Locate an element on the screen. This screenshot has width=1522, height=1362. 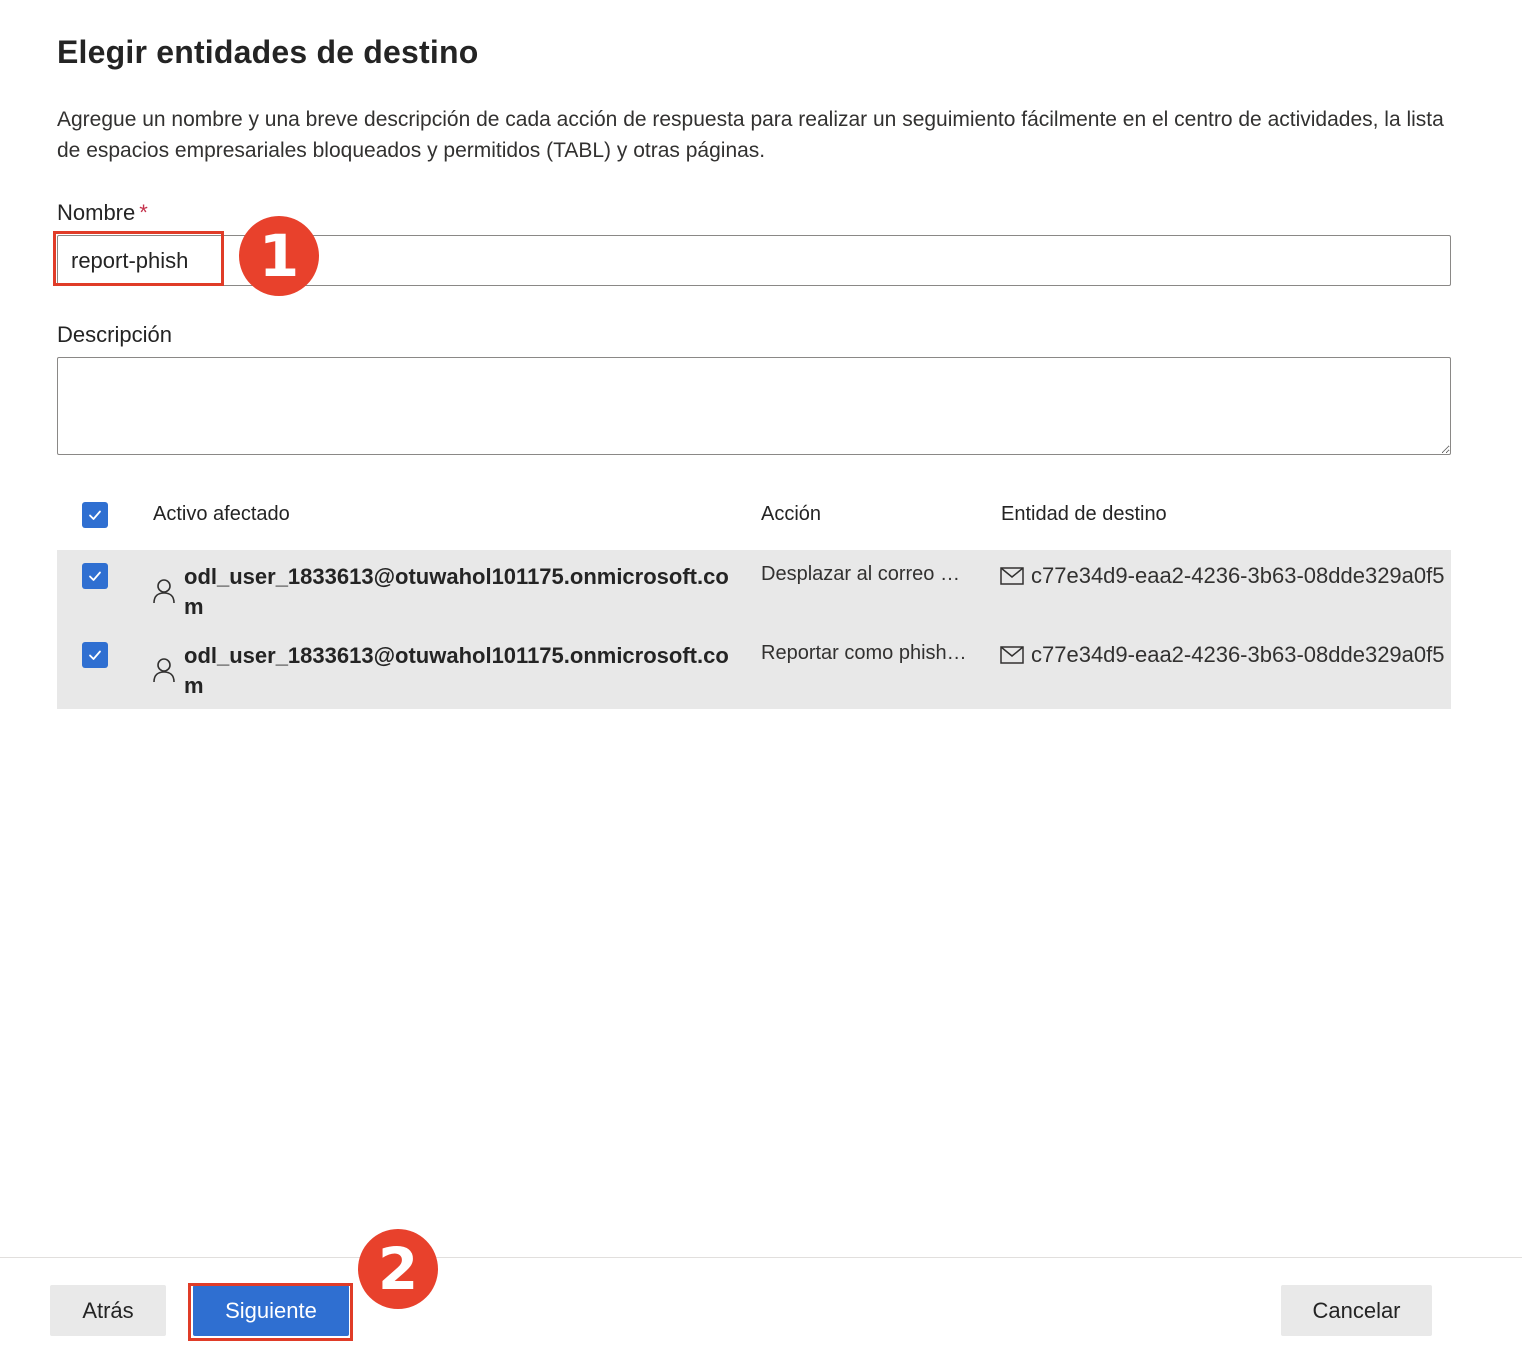
next-button: Siguiente is located at coordinates (271, 1310).